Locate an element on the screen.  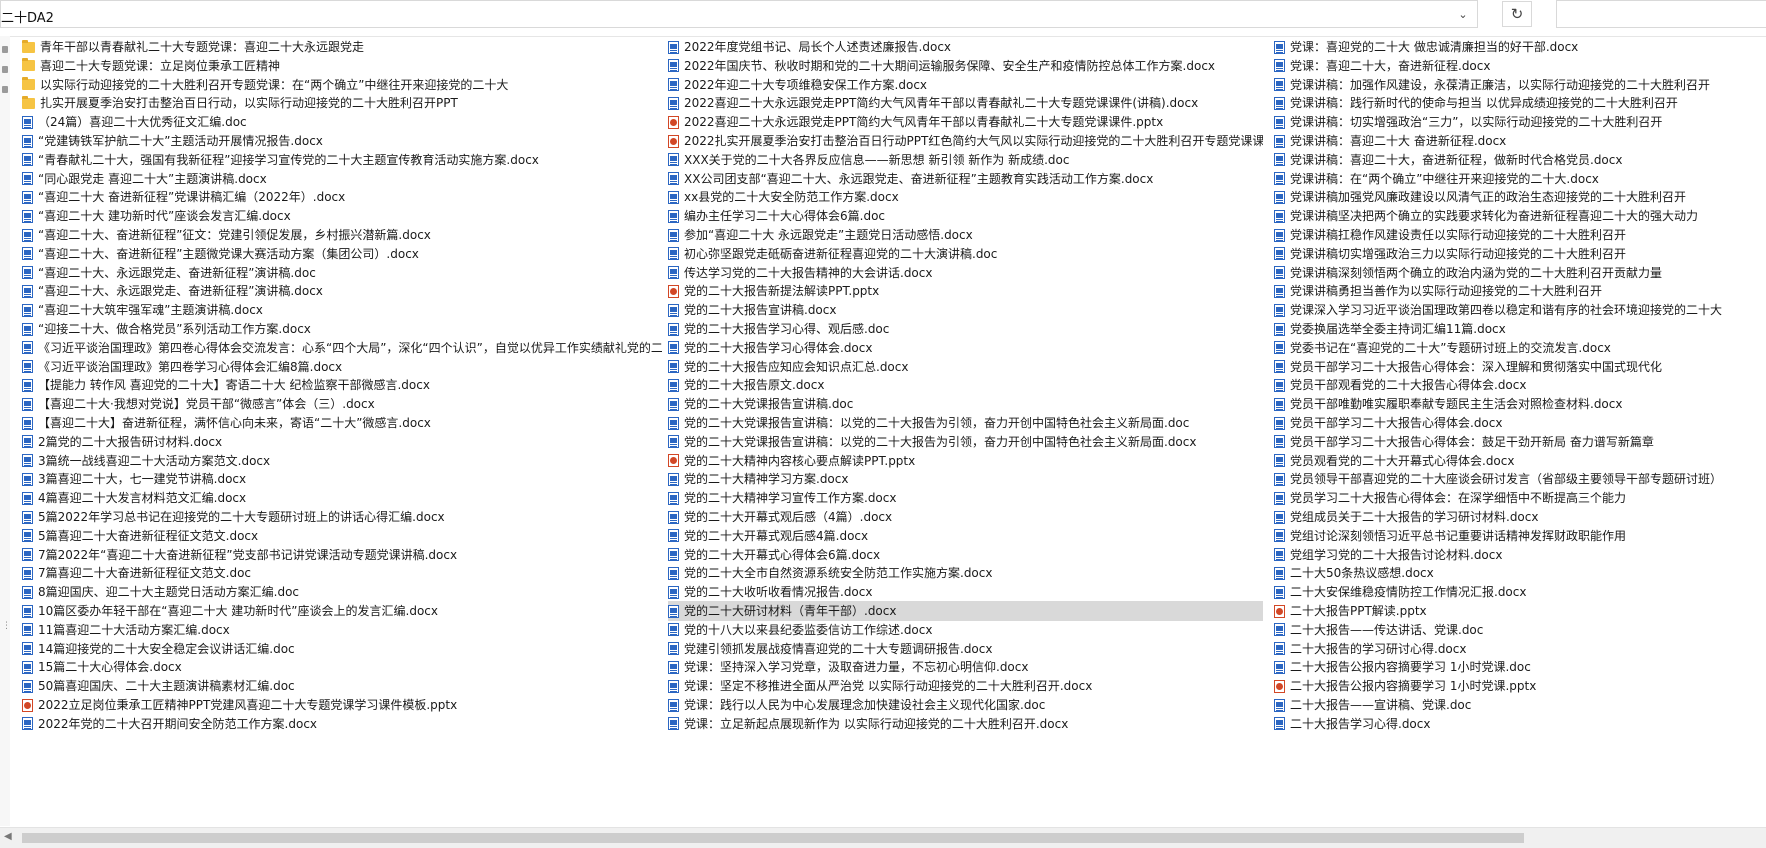
file-item: 党课讲稿扛稳作风建设责任以实际行动迎接党的二十大胜利召开 is located at coordinates (1520, 235).